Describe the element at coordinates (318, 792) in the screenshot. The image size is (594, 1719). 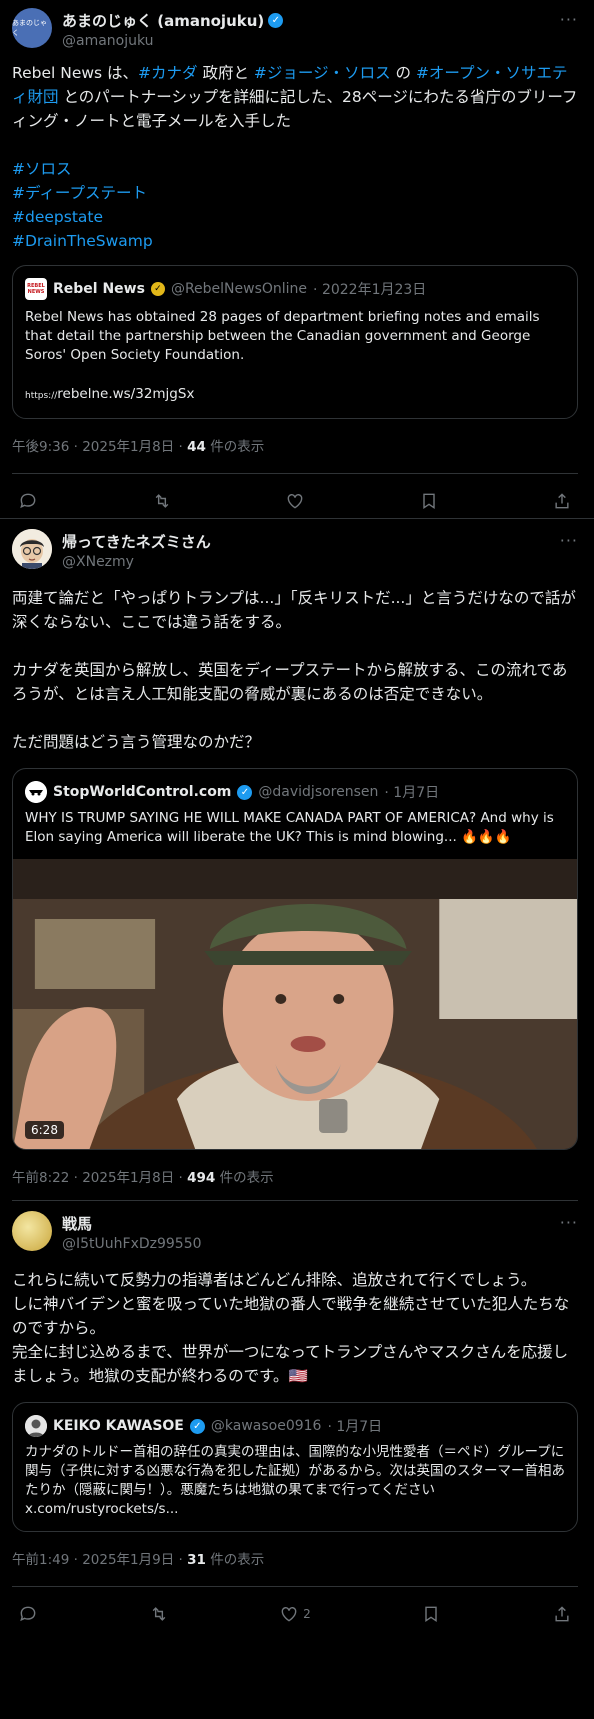
I see `quote-handle: @davidjsorensen` at that location.